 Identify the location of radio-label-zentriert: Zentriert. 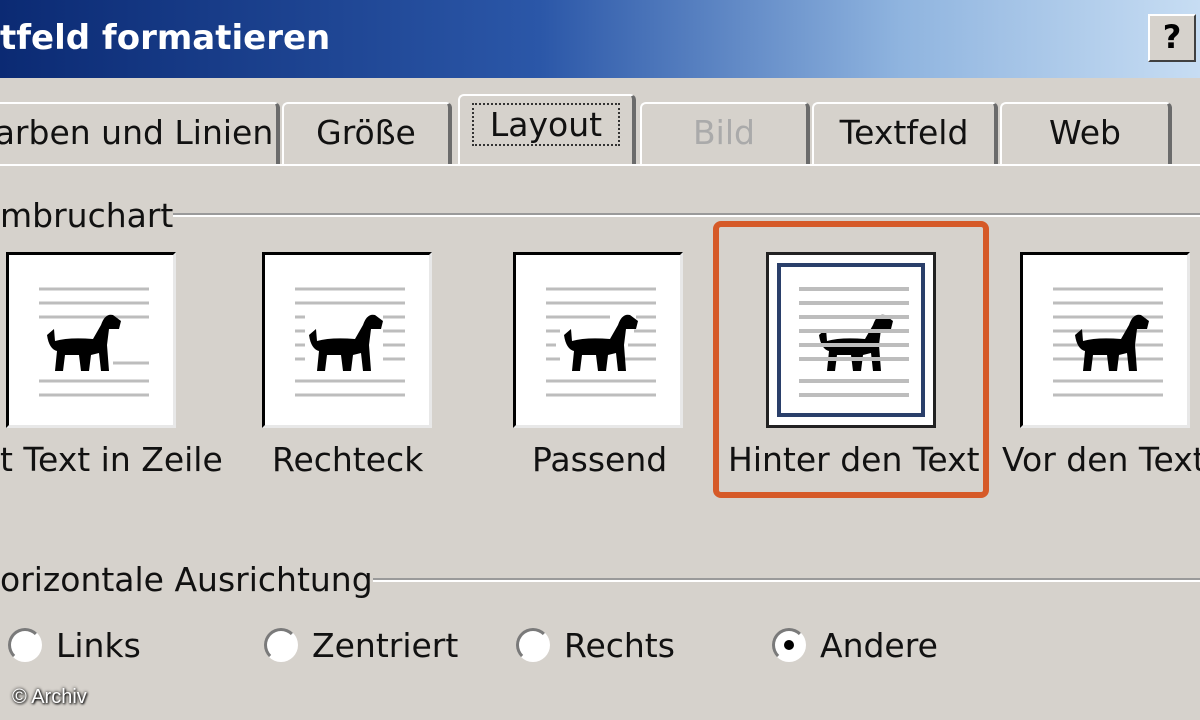
(385, 645).